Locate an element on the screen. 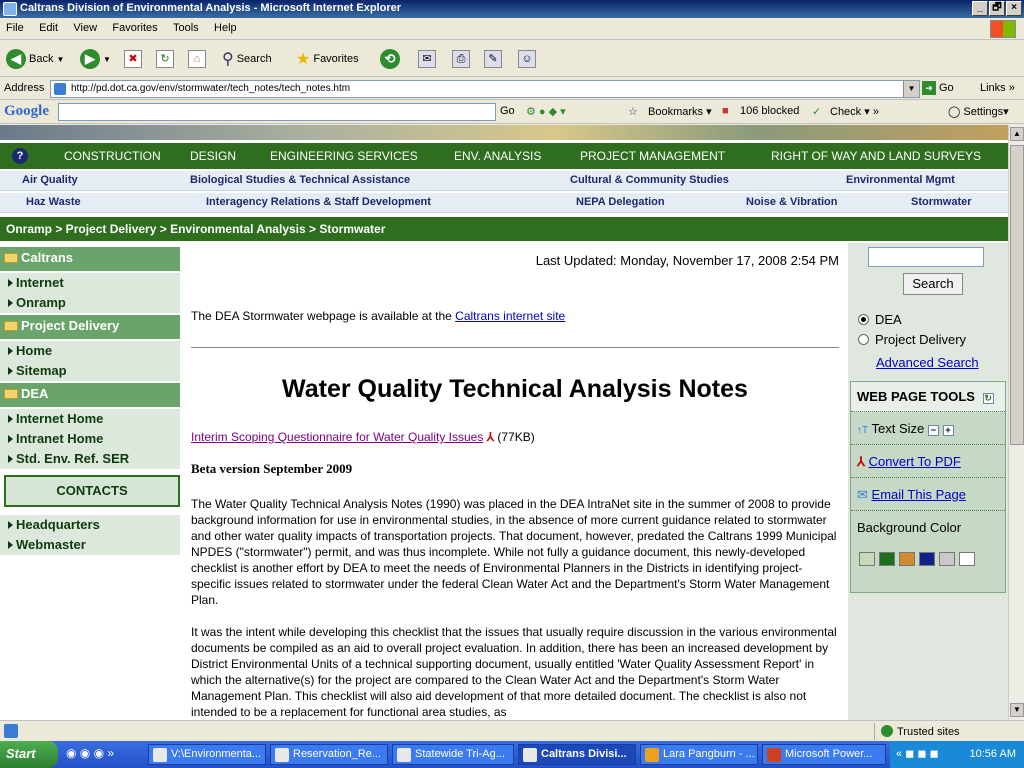 This screenshot has height=768, width=1024. subnav-environmental-mgmt: Environmental Mgmt is located at coordinates (900, 180).